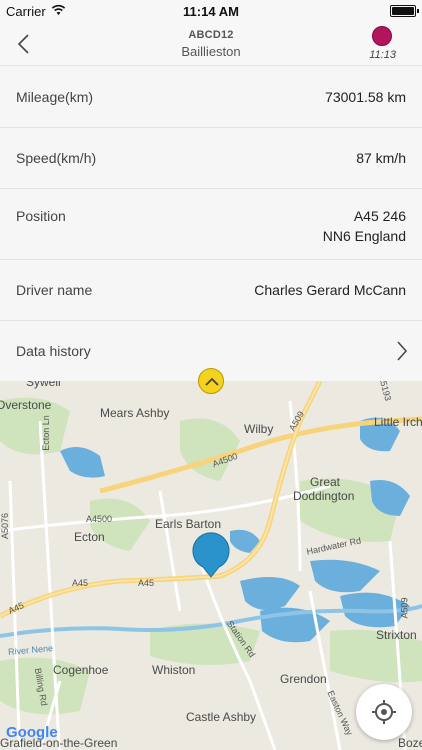 The image size is (422, 750). I want to click on speed-label: Speed(km/h), so click(56, 158).